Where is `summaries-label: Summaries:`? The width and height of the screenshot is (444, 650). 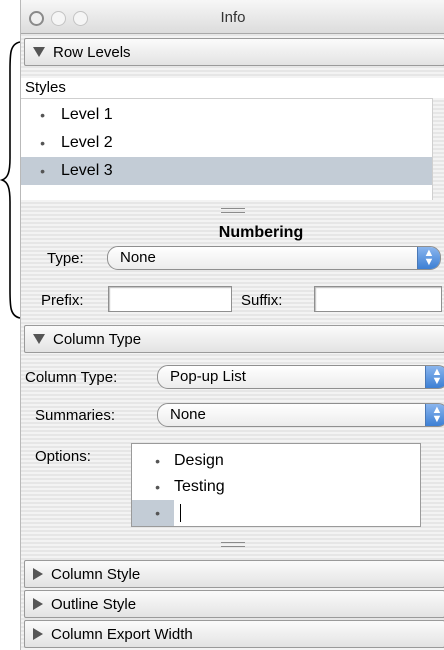 summaries-label: Summaries: is located at coordinates (75, 415).